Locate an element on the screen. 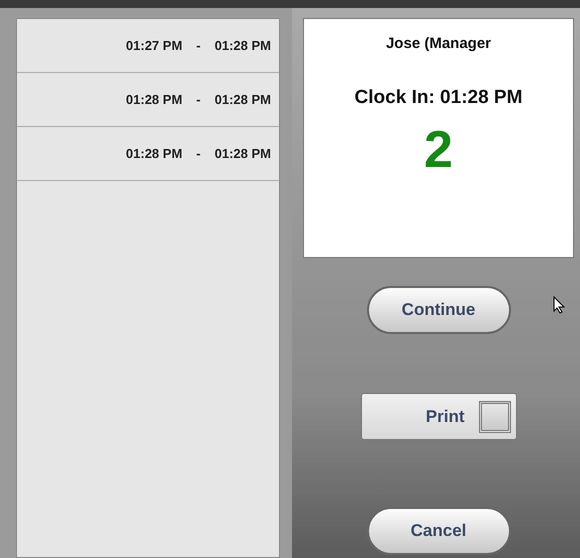 The image size is (580, 558). shift-row: 01:27 PM - 01:28 PM is located at coordinates (148, 46).